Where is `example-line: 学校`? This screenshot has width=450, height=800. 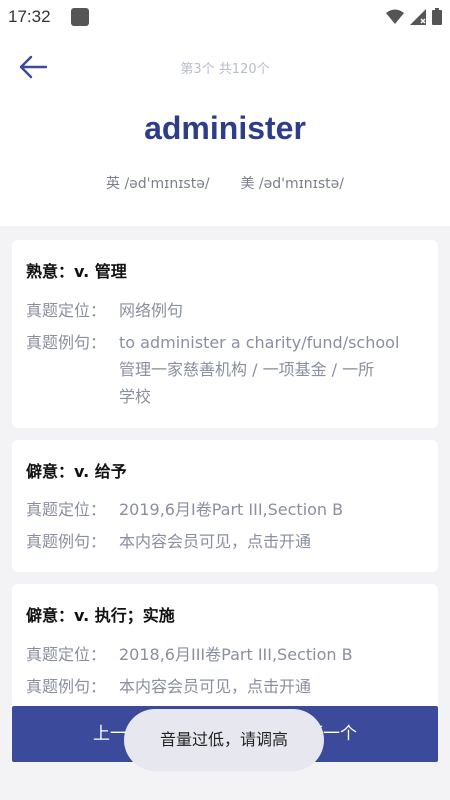 example-line: 学校 is located at coordinates (135, 396).